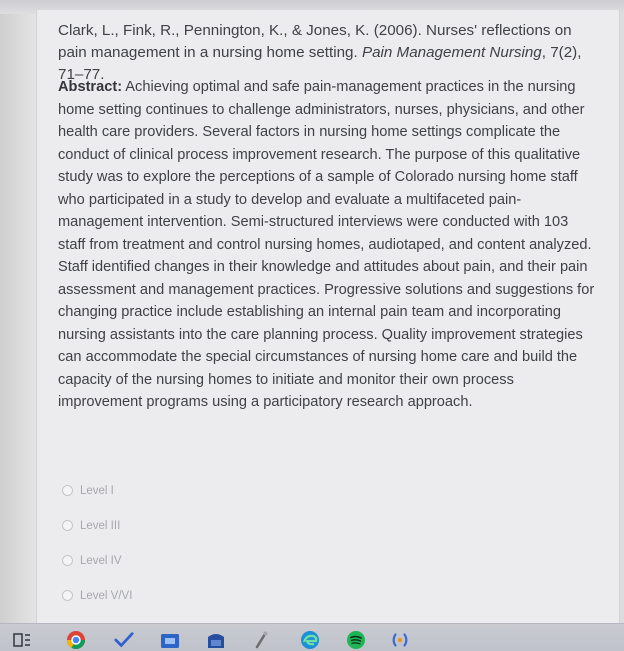  What do you see at coordinates (100, 525) in the screenshot?
I see `option-label: Level III` at bounding box center [100, 525].